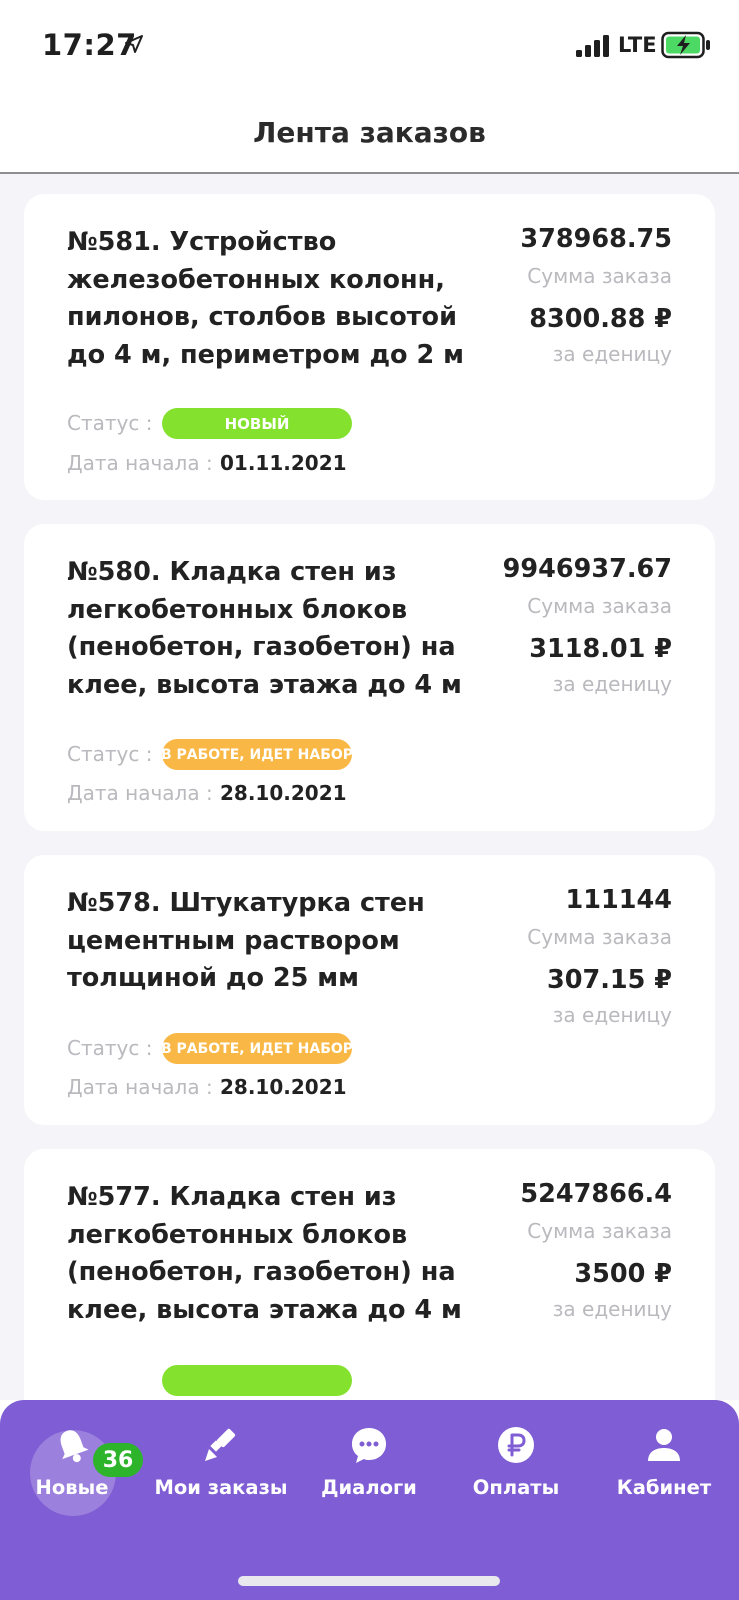 This screenshot has height=1600, width=739. Describe the element at coordinates (221, 1487) in the screenshot. I see `tab-label: Мои заказы` at that location.